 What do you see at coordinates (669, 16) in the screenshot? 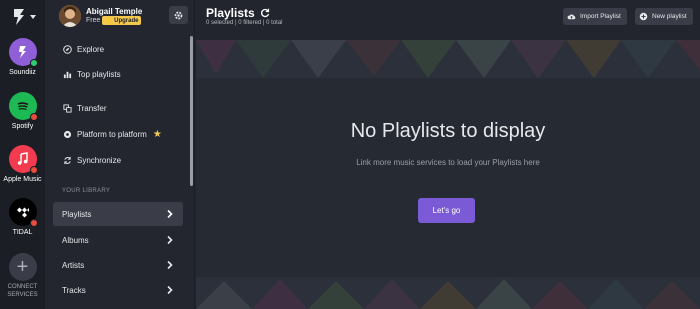
I see `new-playlist-label: New playlist` at bounding box center [669, 16].